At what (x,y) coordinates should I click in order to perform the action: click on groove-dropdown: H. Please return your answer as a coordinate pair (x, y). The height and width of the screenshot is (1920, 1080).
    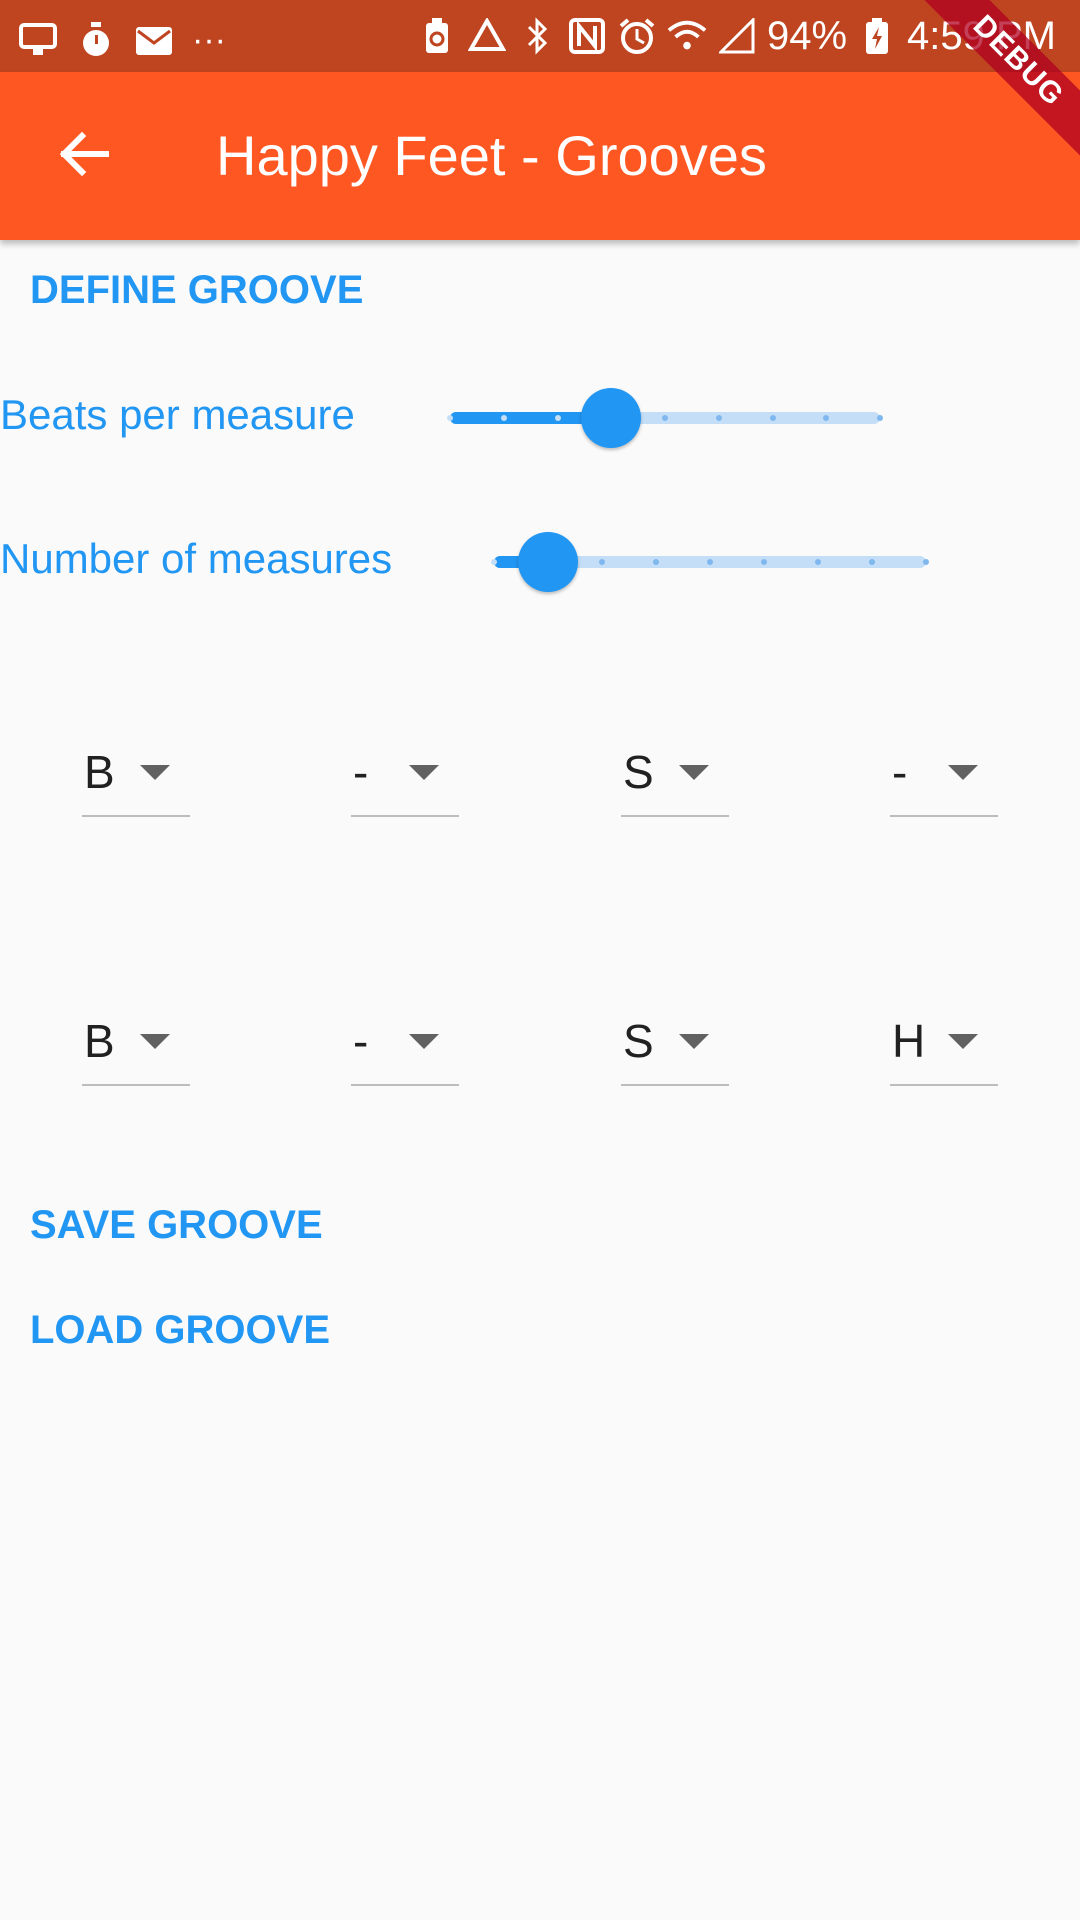
    Looking at the image, I should click on (944, 1045).